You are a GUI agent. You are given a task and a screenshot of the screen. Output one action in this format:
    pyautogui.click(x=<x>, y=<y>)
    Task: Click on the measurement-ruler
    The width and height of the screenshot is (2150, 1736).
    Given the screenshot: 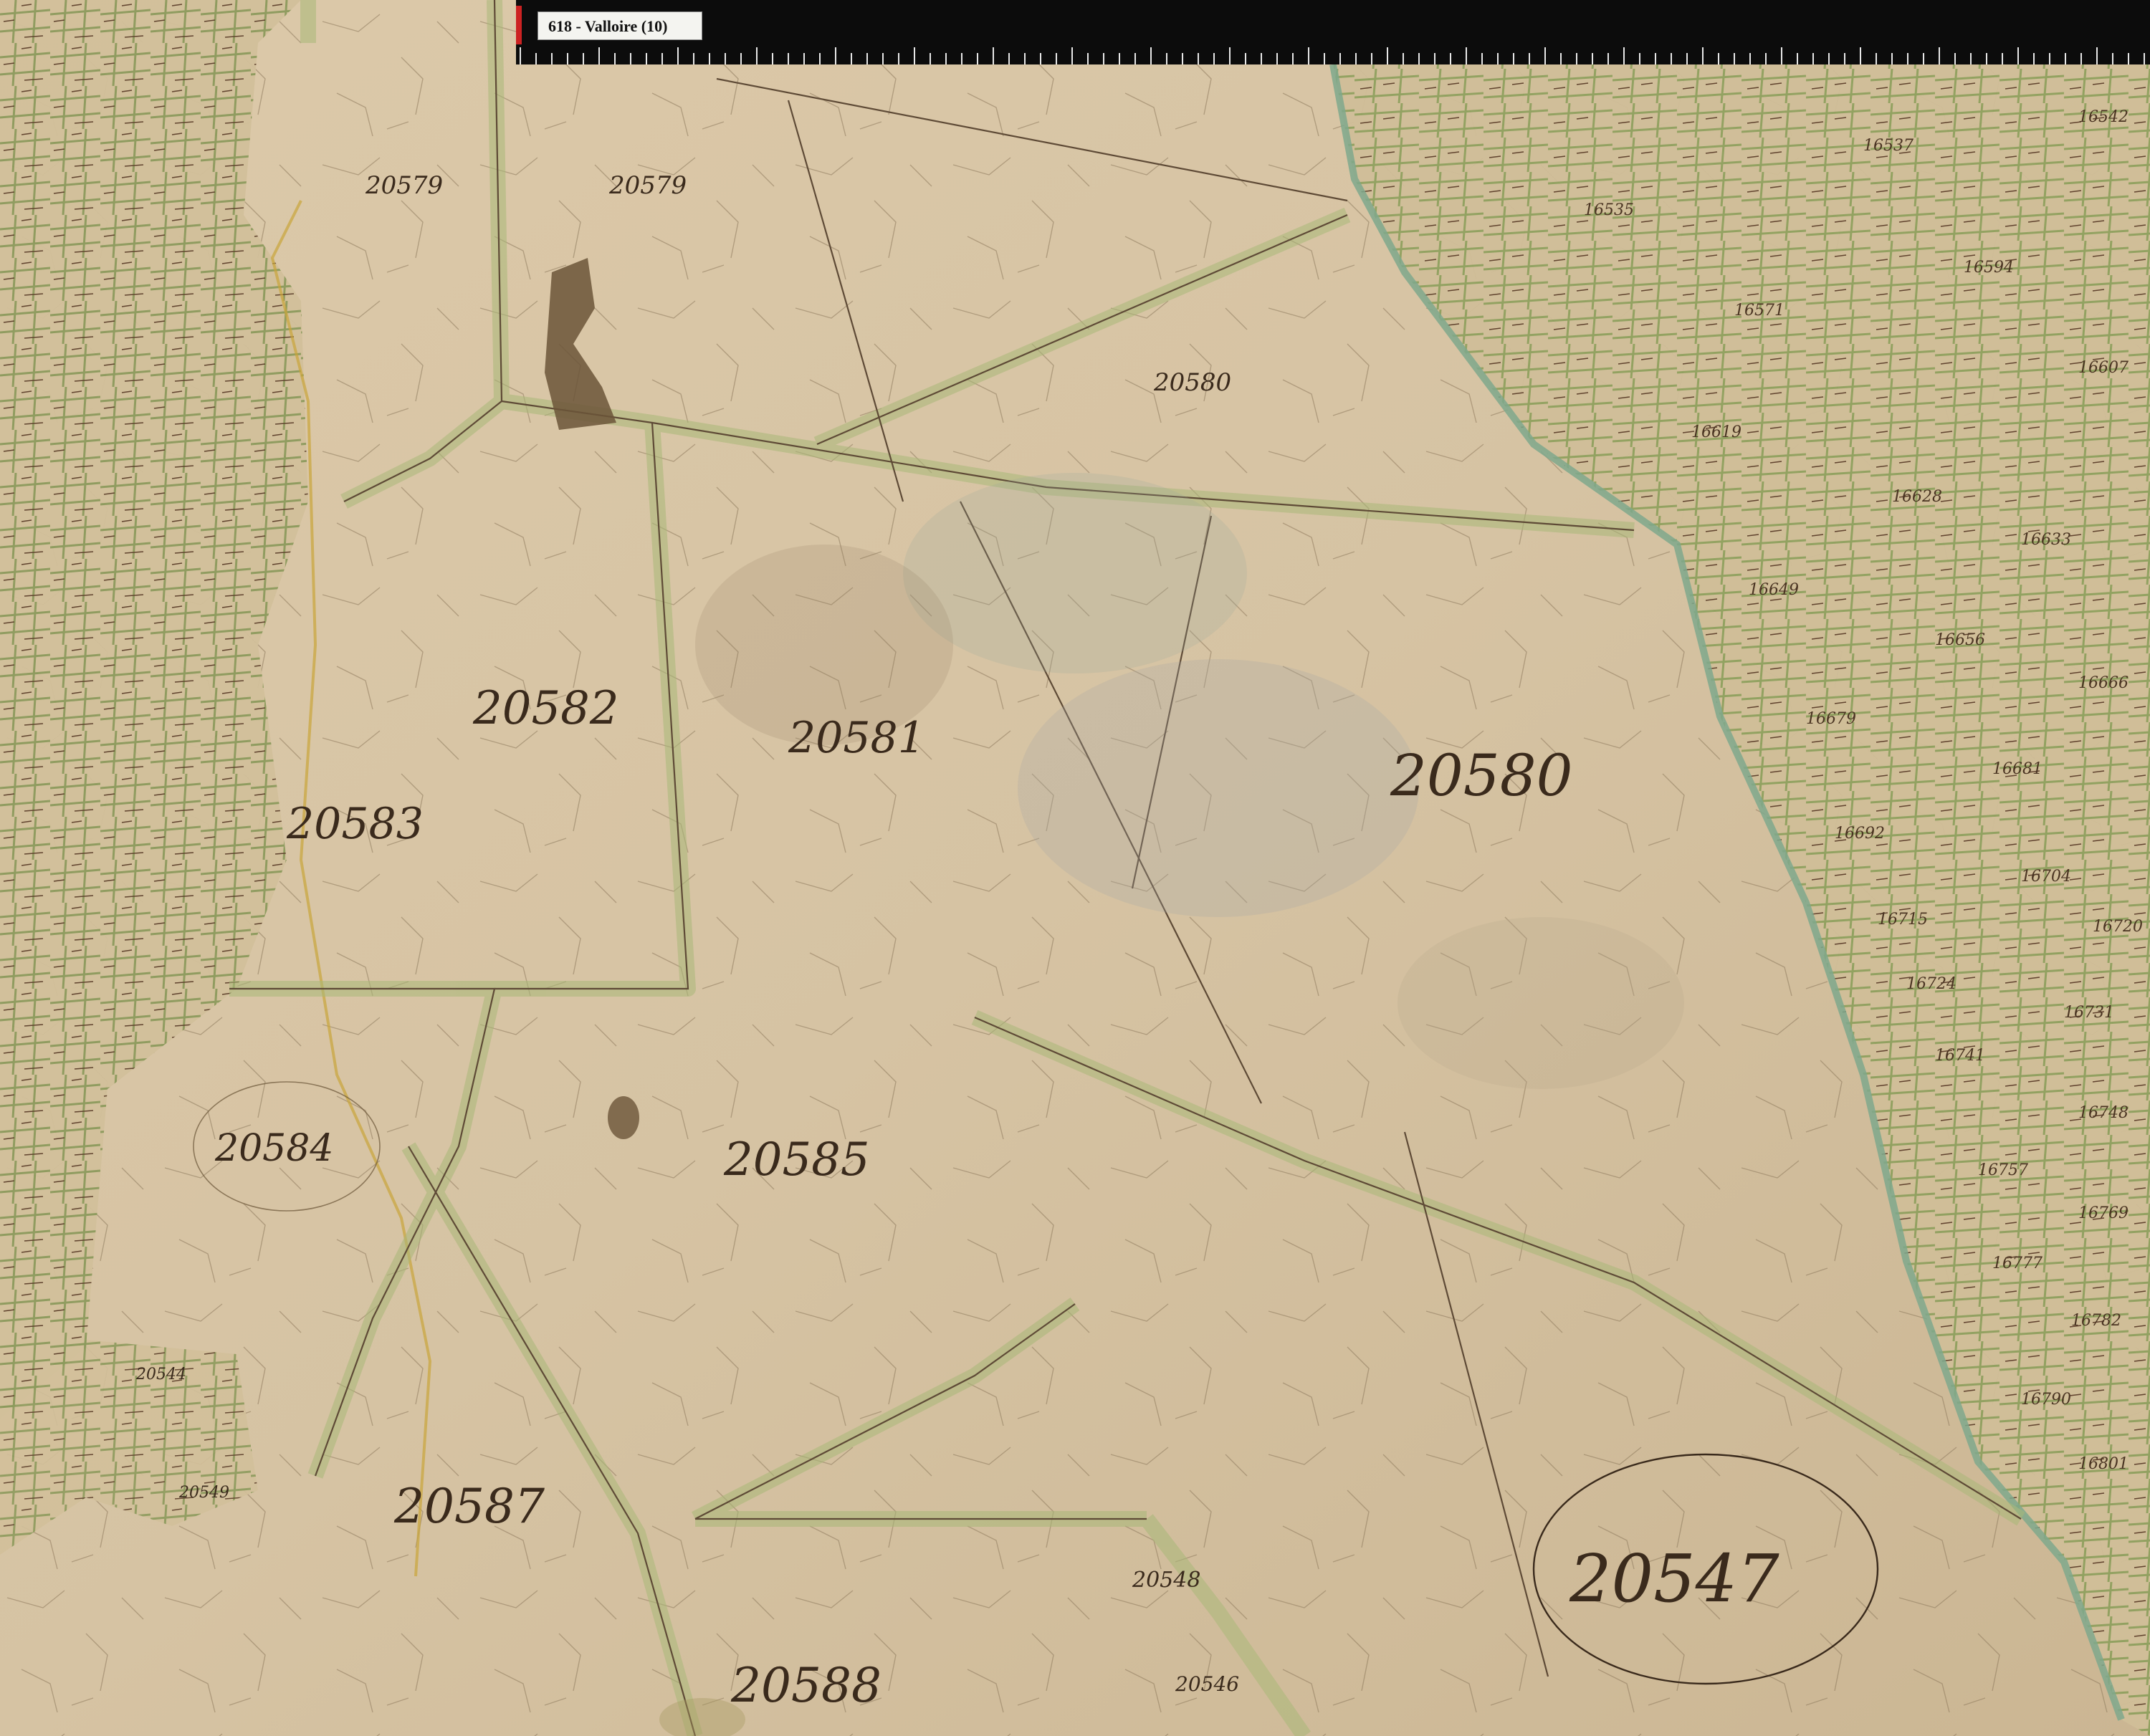 What is the action you would take?
    pyautogui.click(x=1333, y=54)
    